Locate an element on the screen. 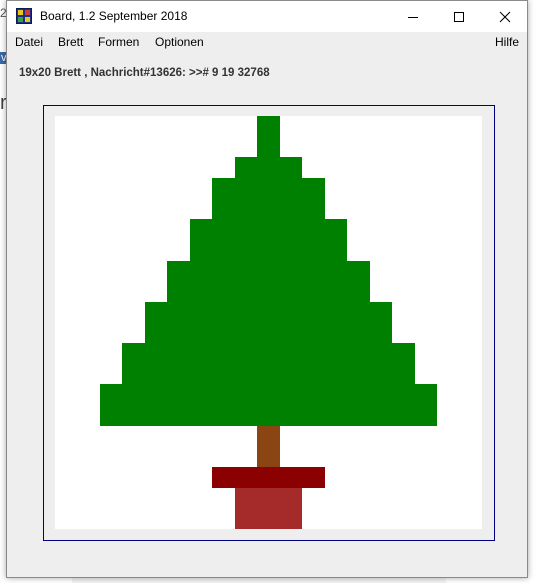 This screenshot has width=536, height=583. app-icon is located at coordinates (24, 16).